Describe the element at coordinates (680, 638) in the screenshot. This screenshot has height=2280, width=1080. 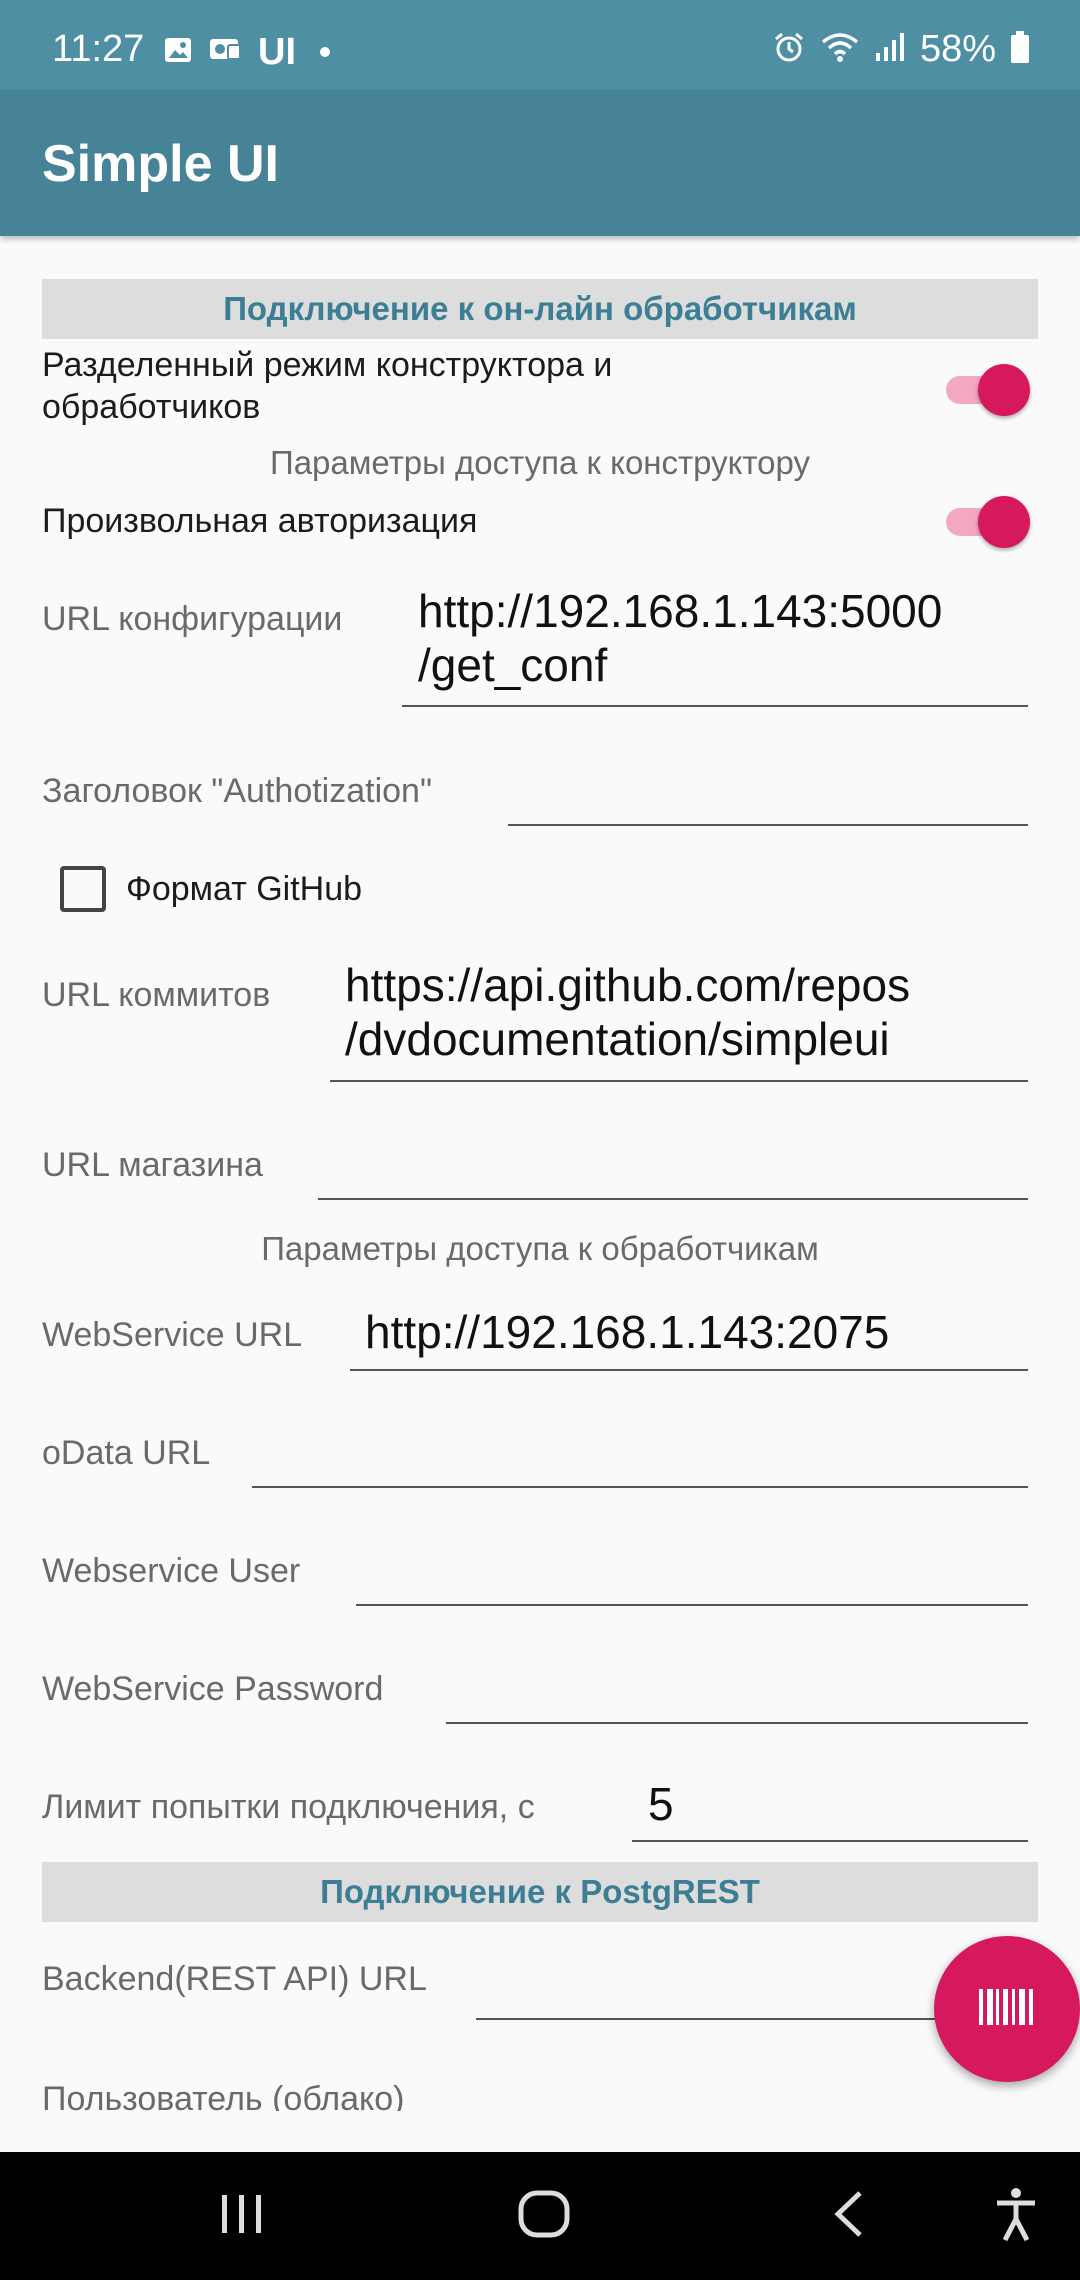
I see `config-url-value: http://192.168.1.143:5000 /get_conf` at that location.